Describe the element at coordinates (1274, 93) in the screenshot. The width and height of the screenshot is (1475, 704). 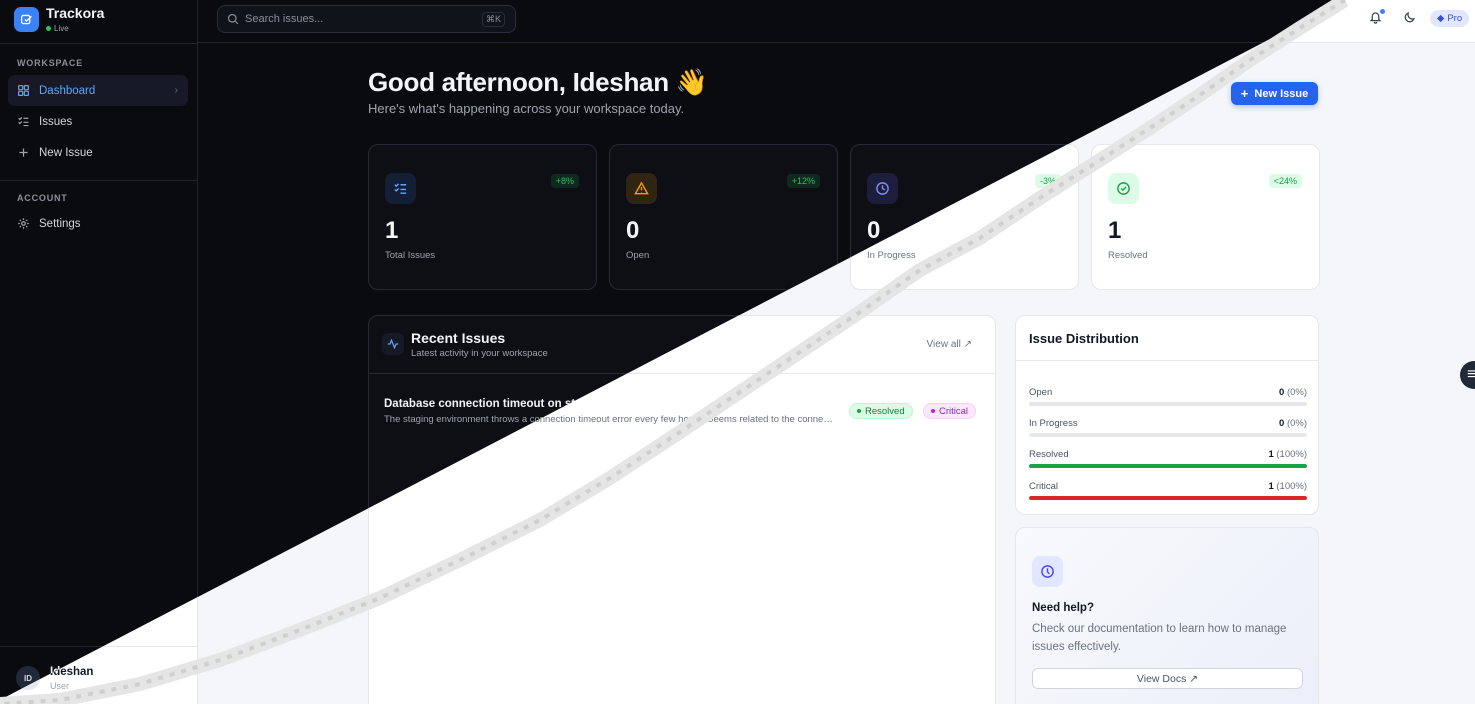
I see `new-issue-button: + New Issue` at that location.